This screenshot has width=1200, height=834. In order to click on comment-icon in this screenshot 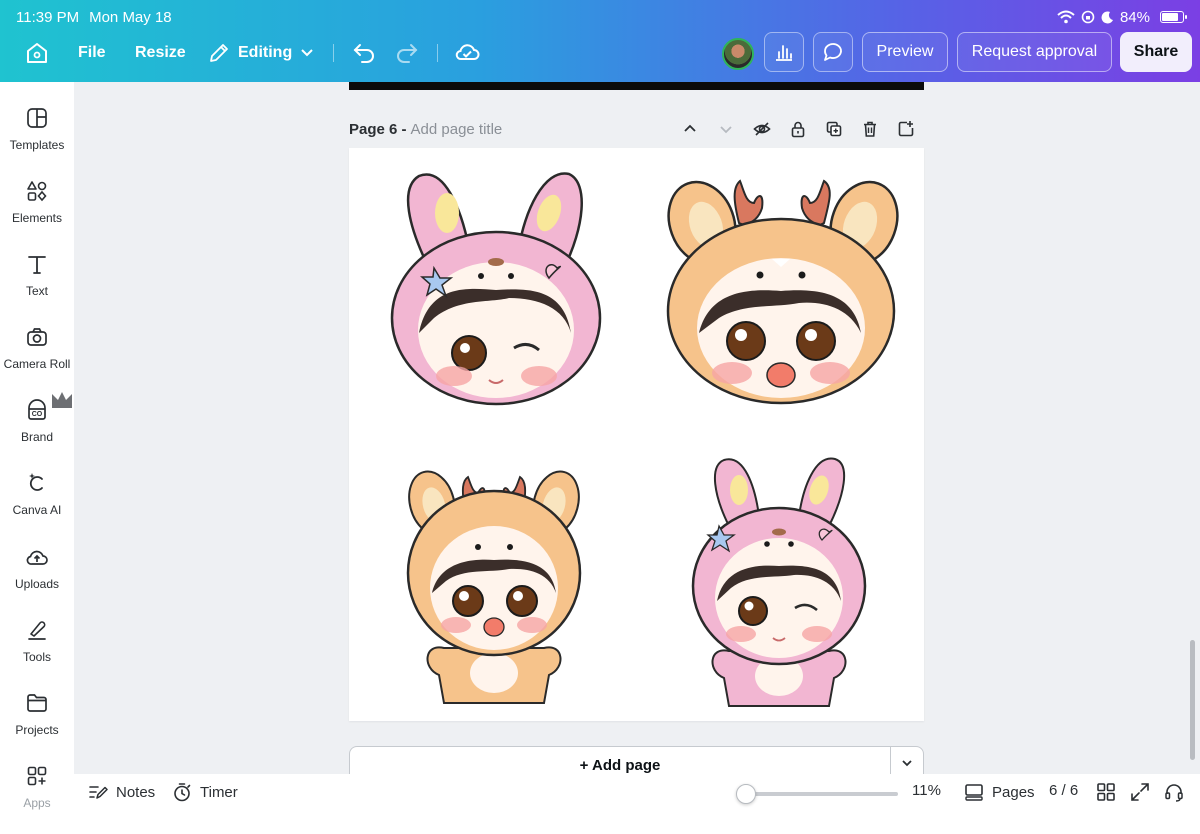, I will do `click(833, 52)`.